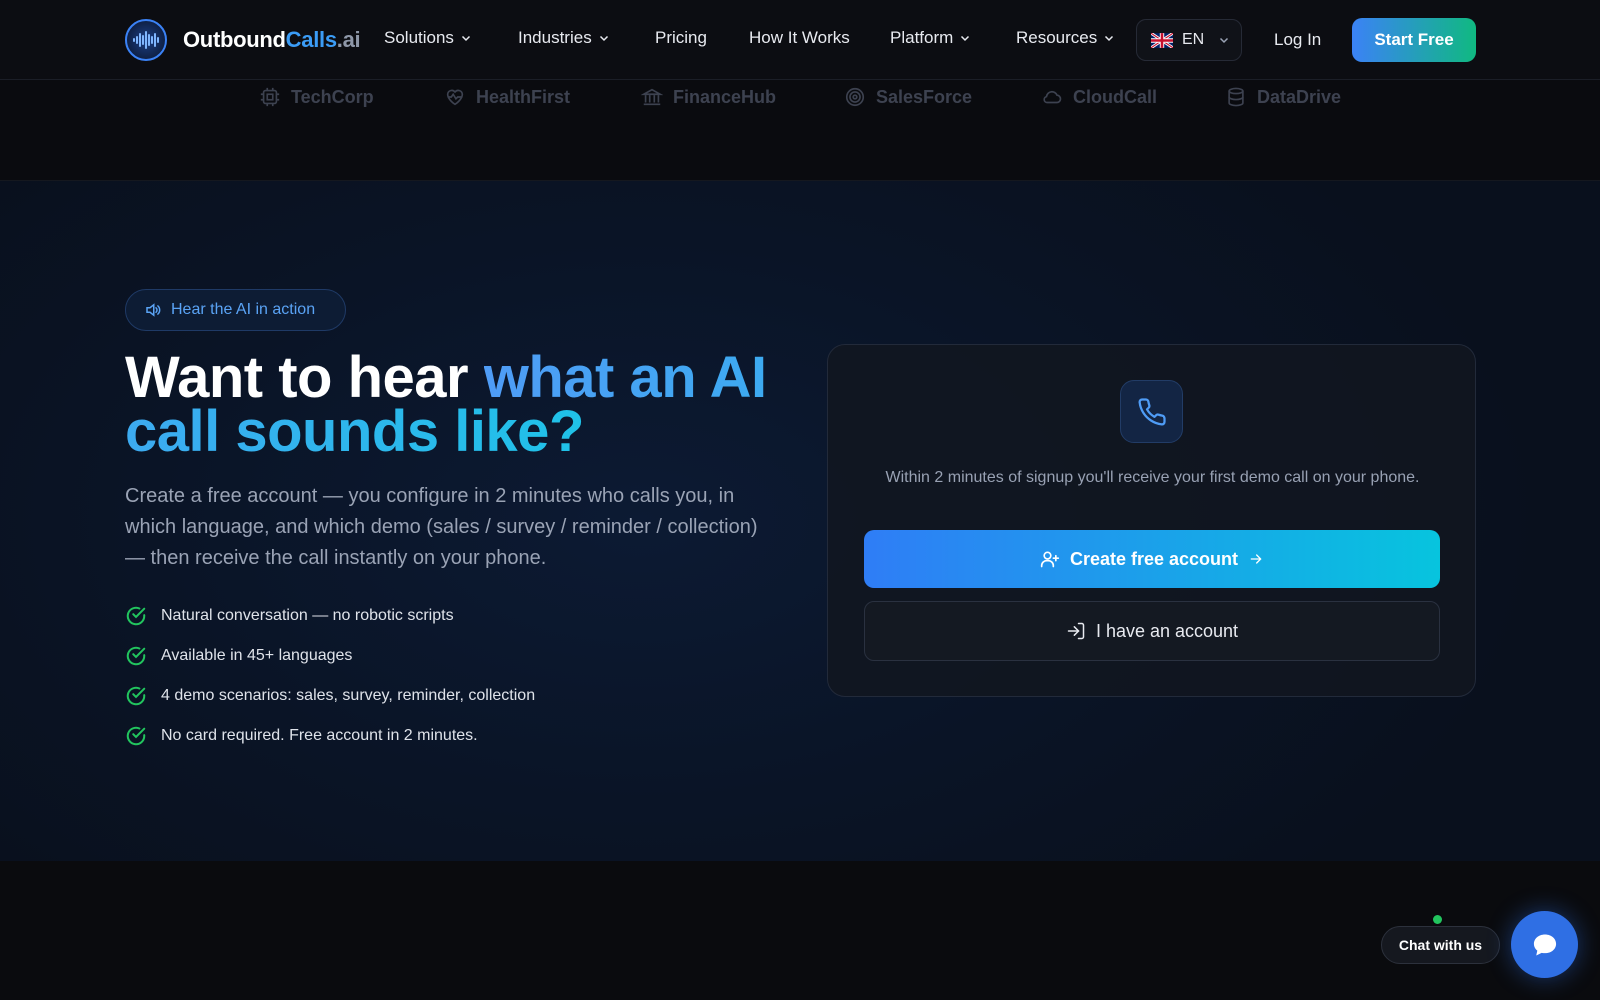  I want to click on chat-label-bubble: Chat with us, so click(1440, 945).